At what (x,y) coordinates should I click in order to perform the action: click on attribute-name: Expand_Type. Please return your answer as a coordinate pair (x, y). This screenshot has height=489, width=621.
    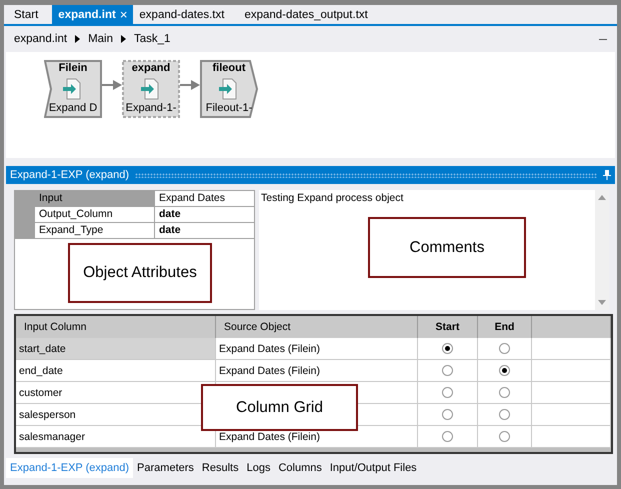
    Looking at the image, I should click on (95, 231).